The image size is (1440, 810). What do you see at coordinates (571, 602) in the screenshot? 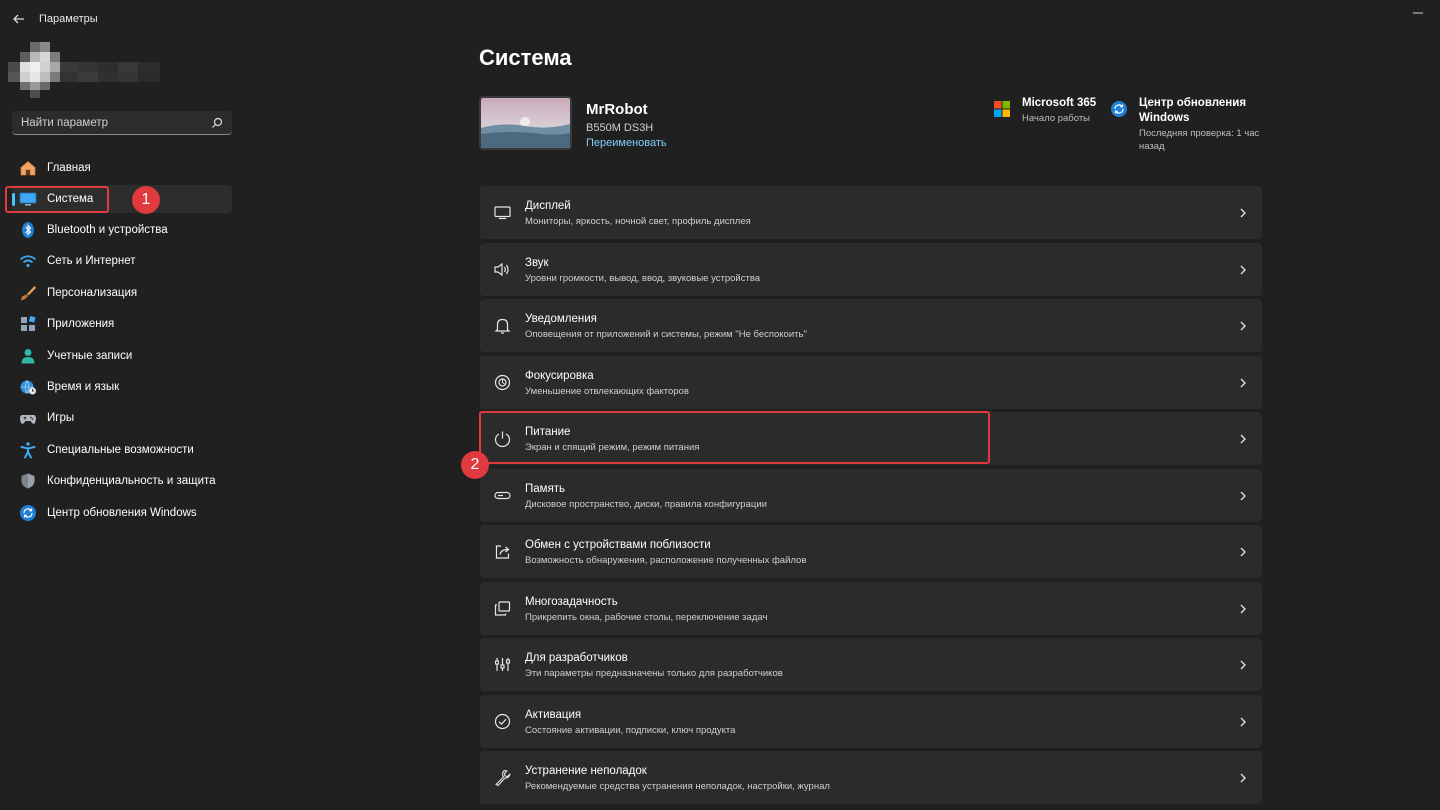
I see `card-title: Многозадачность` at bounding box center [571, 602].